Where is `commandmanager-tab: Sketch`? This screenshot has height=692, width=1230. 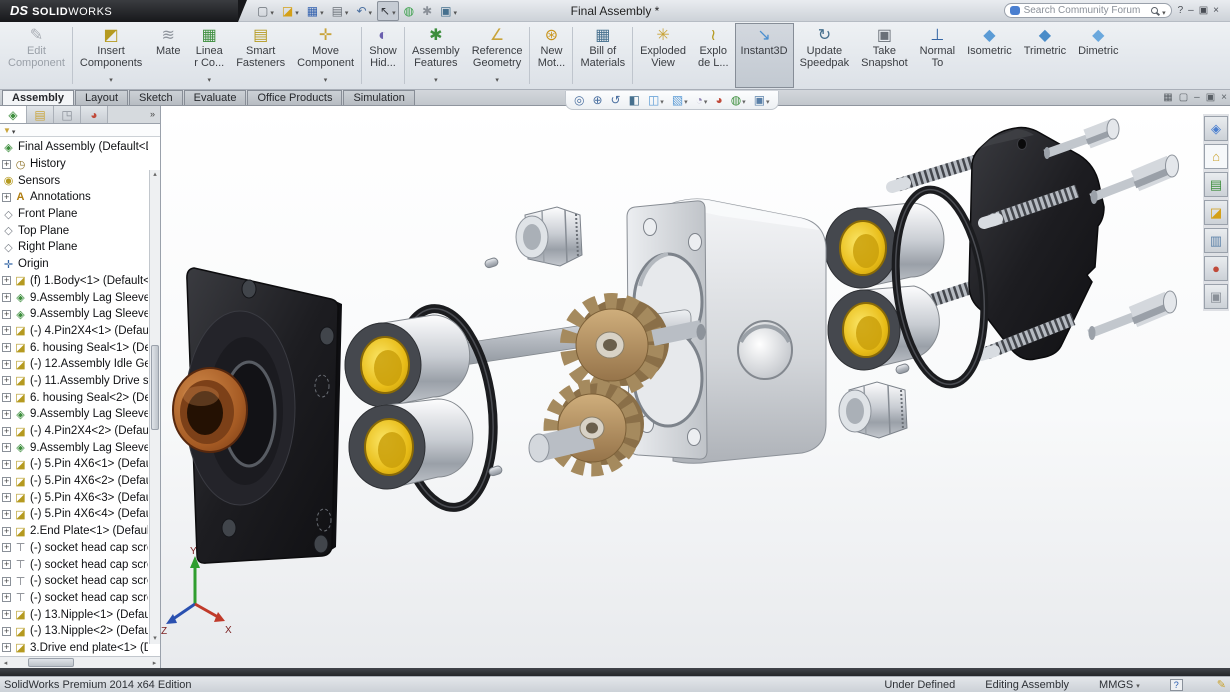
commandmanager-tab: Sketch is located at coordinates (156, 97).